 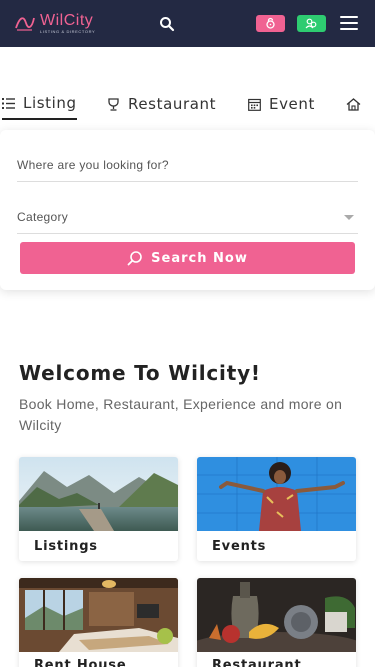 I want to click on category-select: Category, so click(x=187, y=219).